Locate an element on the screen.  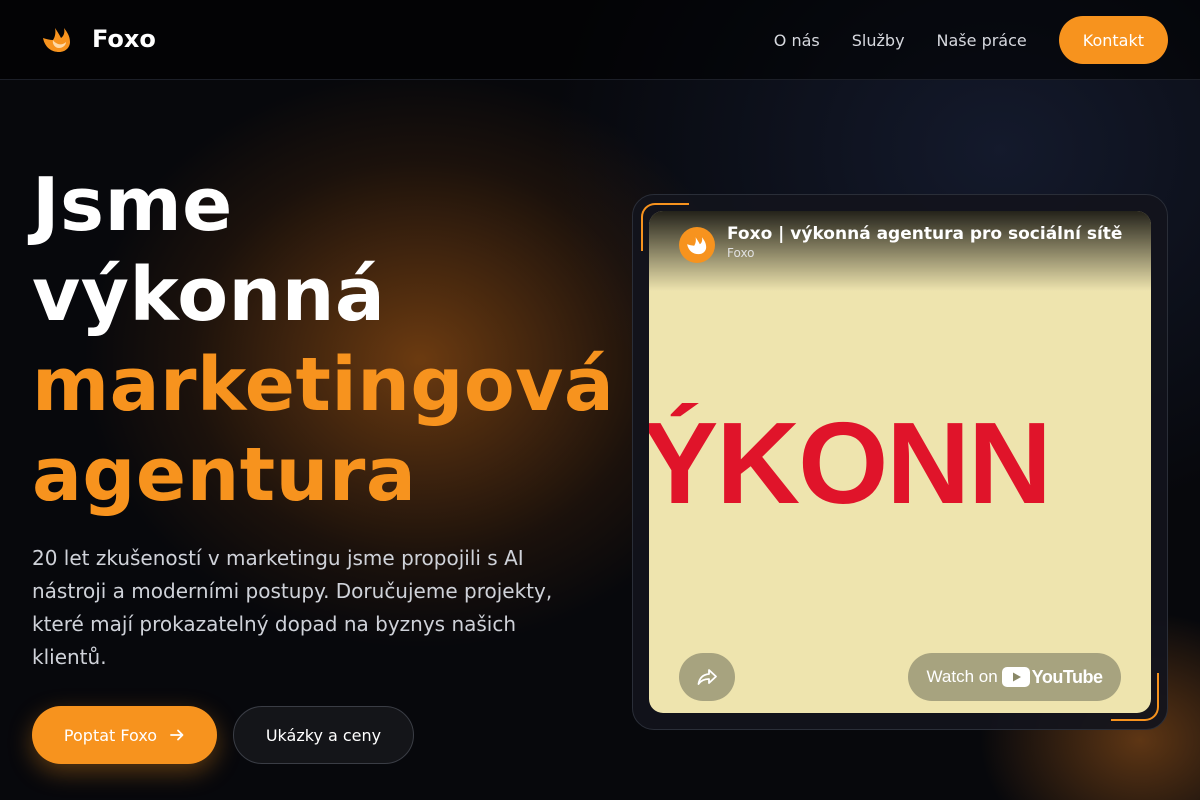
hero-title-line-4: agentura is located at coordinates (224, 475).